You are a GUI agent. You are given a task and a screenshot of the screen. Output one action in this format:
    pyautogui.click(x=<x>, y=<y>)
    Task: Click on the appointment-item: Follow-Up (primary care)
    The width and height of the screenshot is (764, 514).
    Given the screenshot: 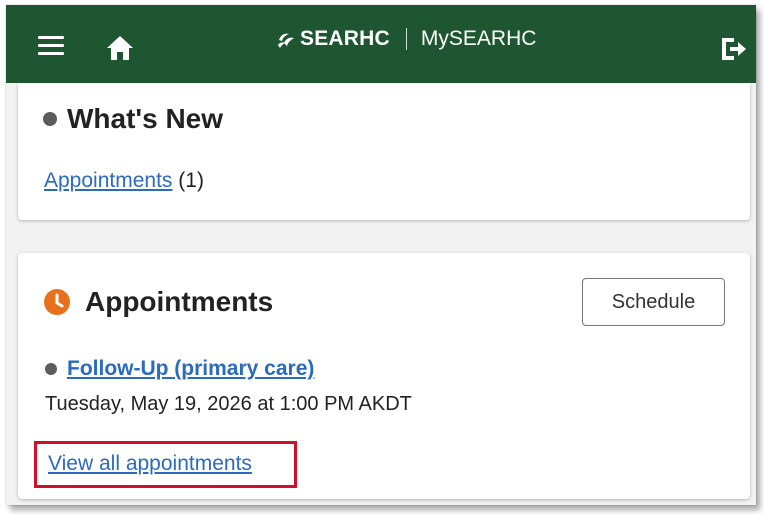 What is the action you would take?
    pyautogui.click(x=179, y=369)
    